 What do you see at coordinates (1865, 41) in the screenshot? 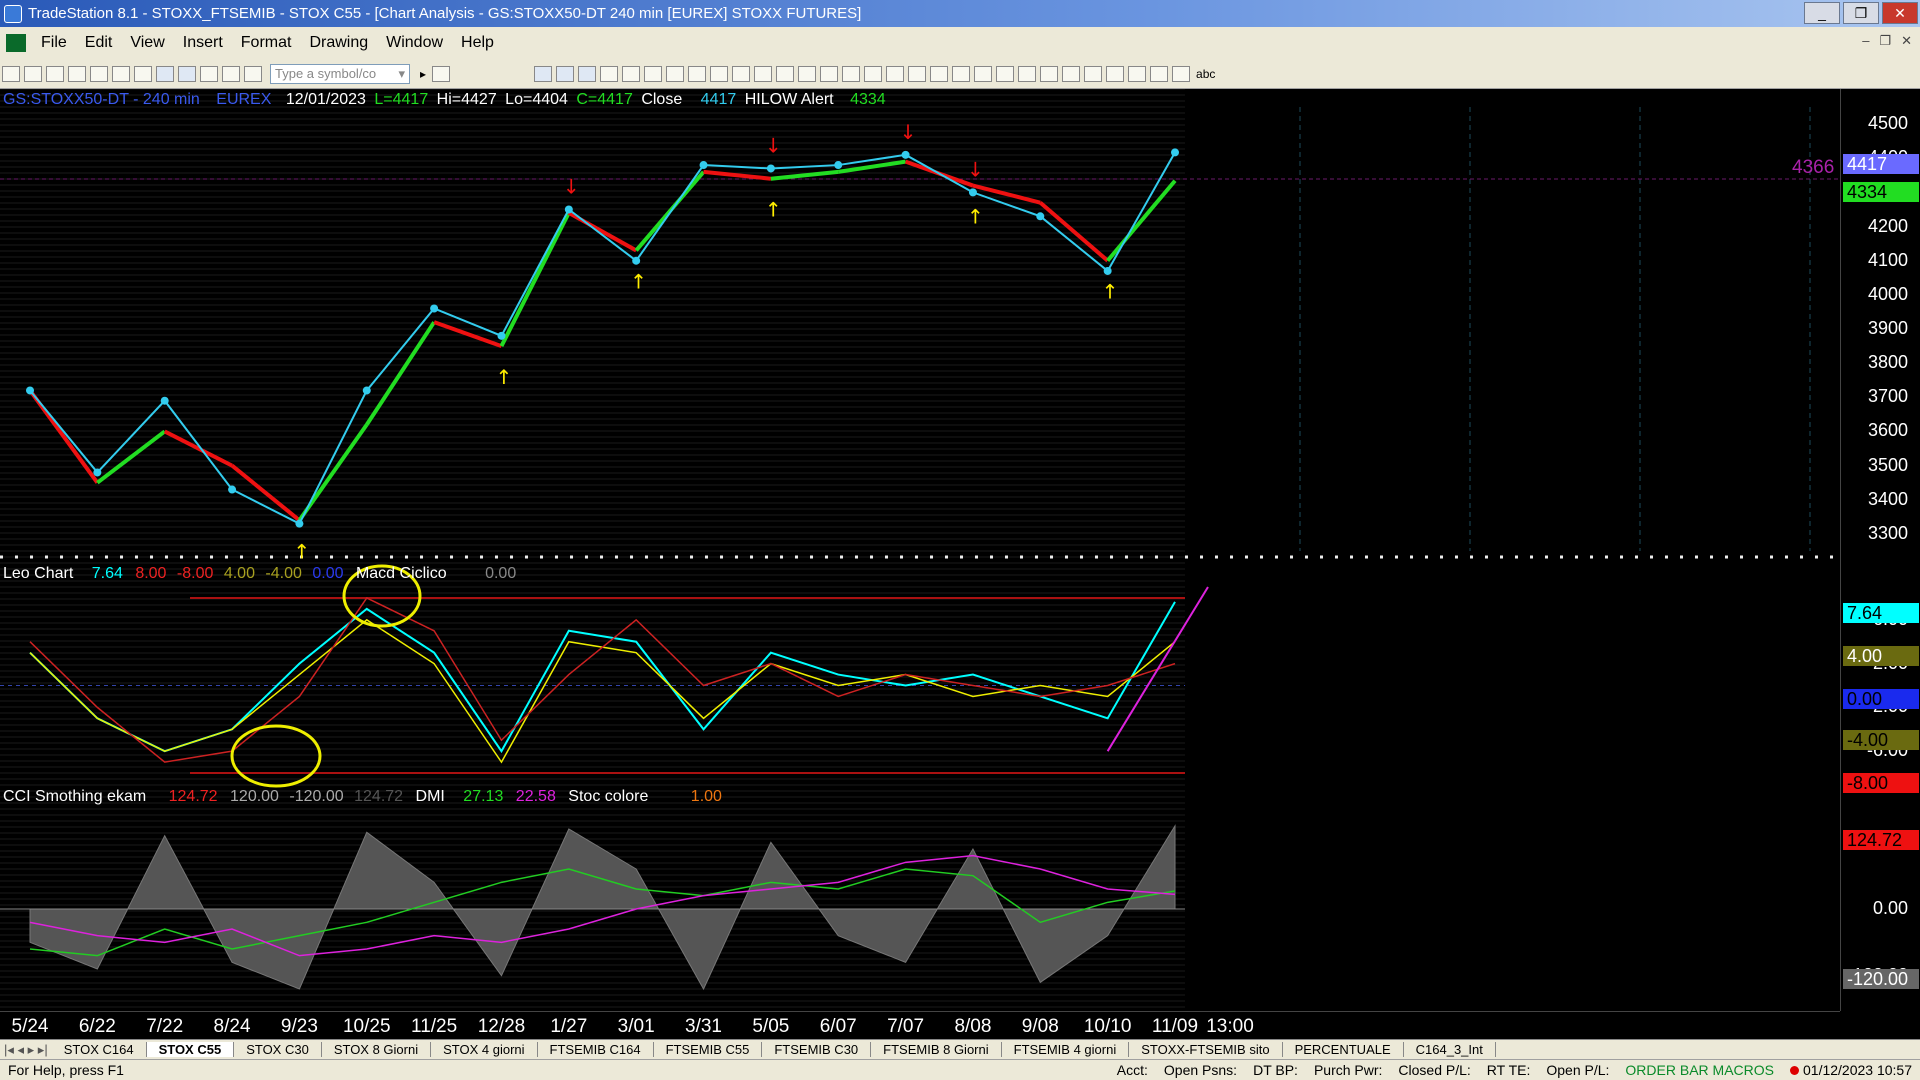
I see `mdi-minimize-button: –` at bounding box center [1865, 41].